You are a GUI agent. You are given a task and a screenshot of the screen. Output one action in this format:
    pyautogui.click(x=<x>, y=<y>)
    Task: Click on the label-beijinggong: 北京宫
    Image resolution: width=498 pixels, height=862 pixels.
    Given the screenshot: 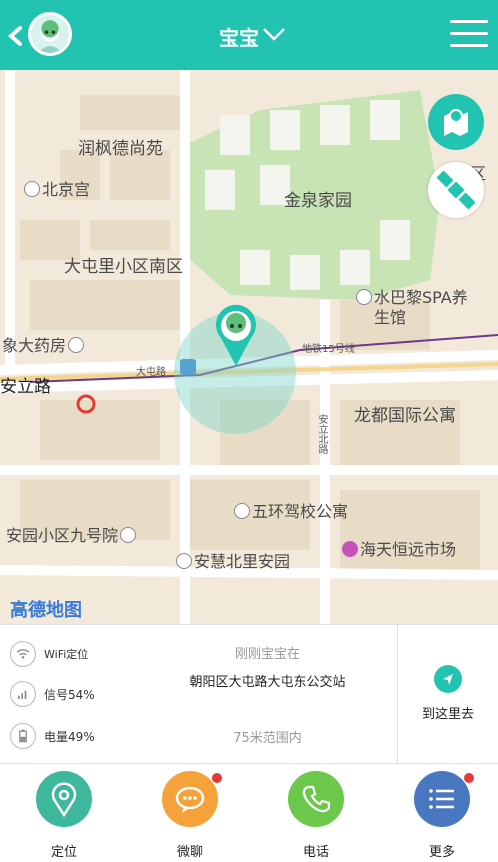 What is the action you would take?
    pyautogui.click(x=57, y=188)
    